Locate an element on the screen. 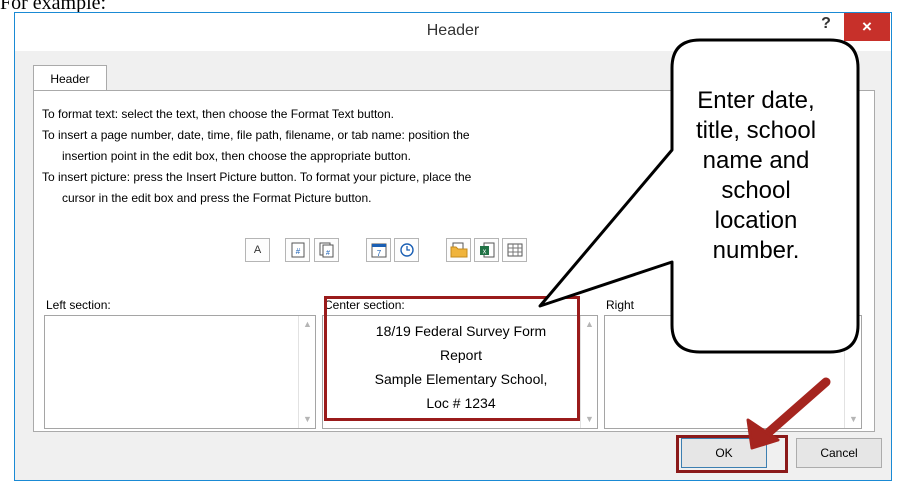 Image resolution: width=901 pixels, height=481 pixels. center-section-scrollbar: ▲ ▼ is located at coordinates (588, 372).